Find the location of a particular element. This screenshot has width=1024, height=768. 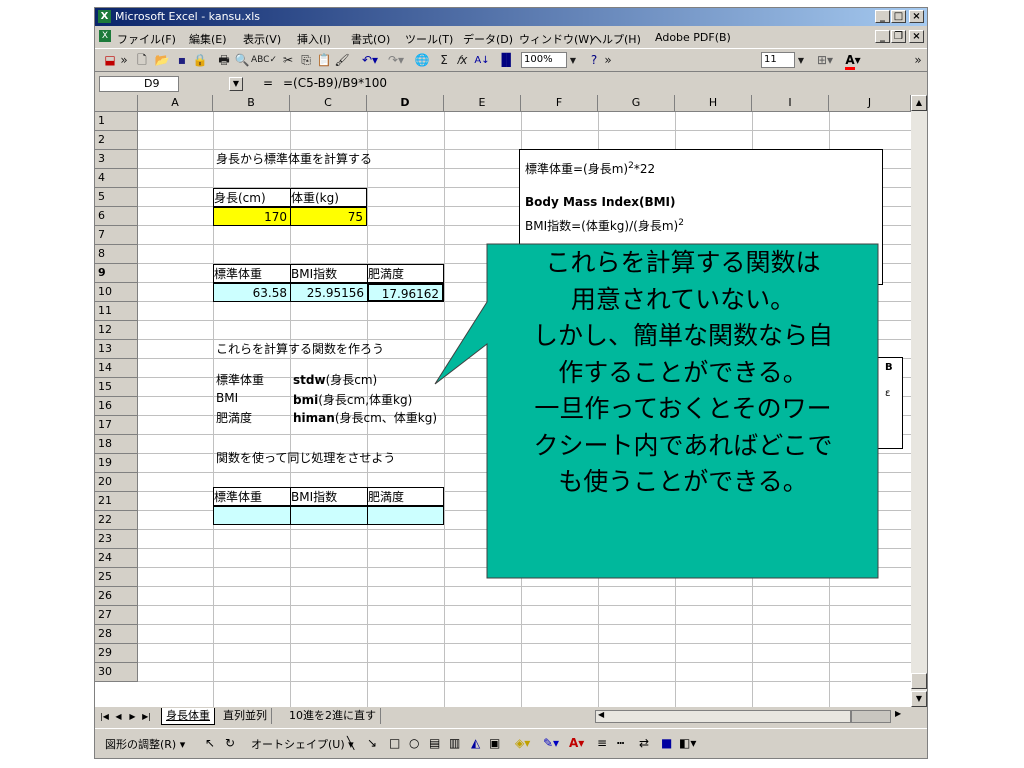

row-header-17: 17 is located at coordinates (116, 425).